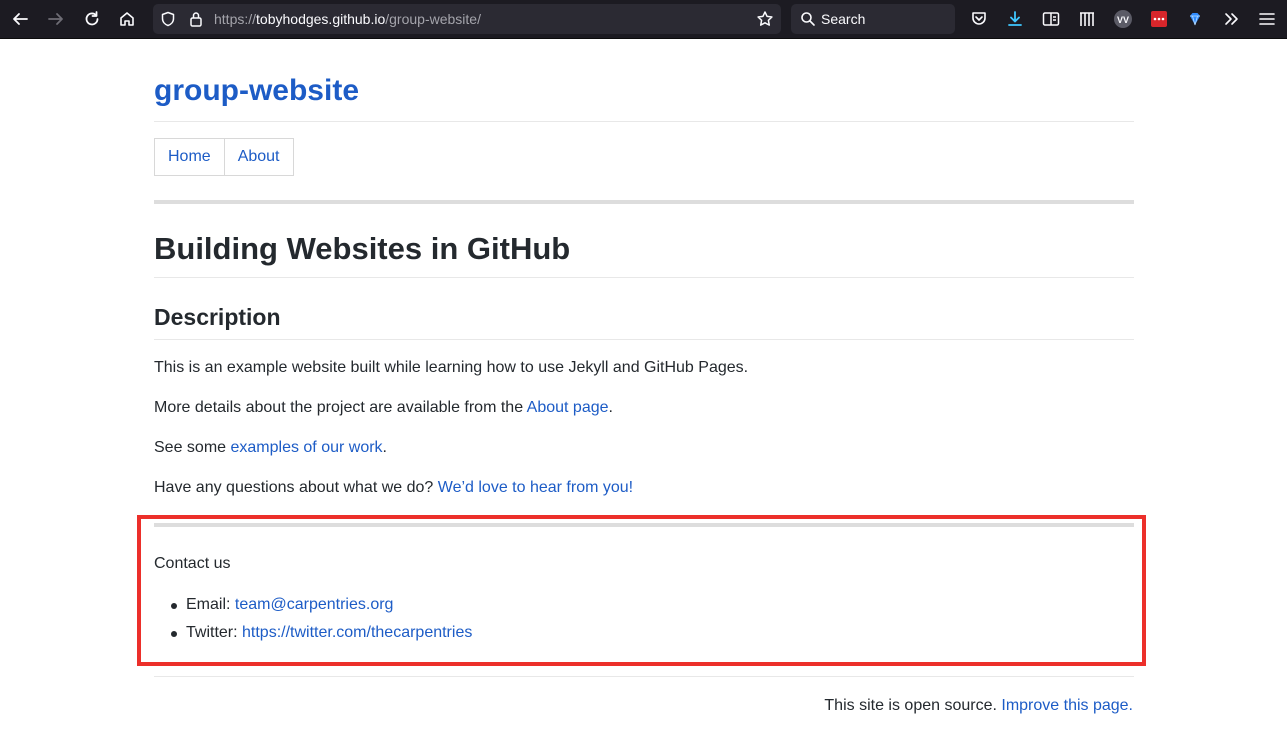 The height and width of the screenshot is (730, 1287). What do you see at coordinates (1087, 19) in the screenshot?
I see `library-icon` at bounding box center [1087, 19].